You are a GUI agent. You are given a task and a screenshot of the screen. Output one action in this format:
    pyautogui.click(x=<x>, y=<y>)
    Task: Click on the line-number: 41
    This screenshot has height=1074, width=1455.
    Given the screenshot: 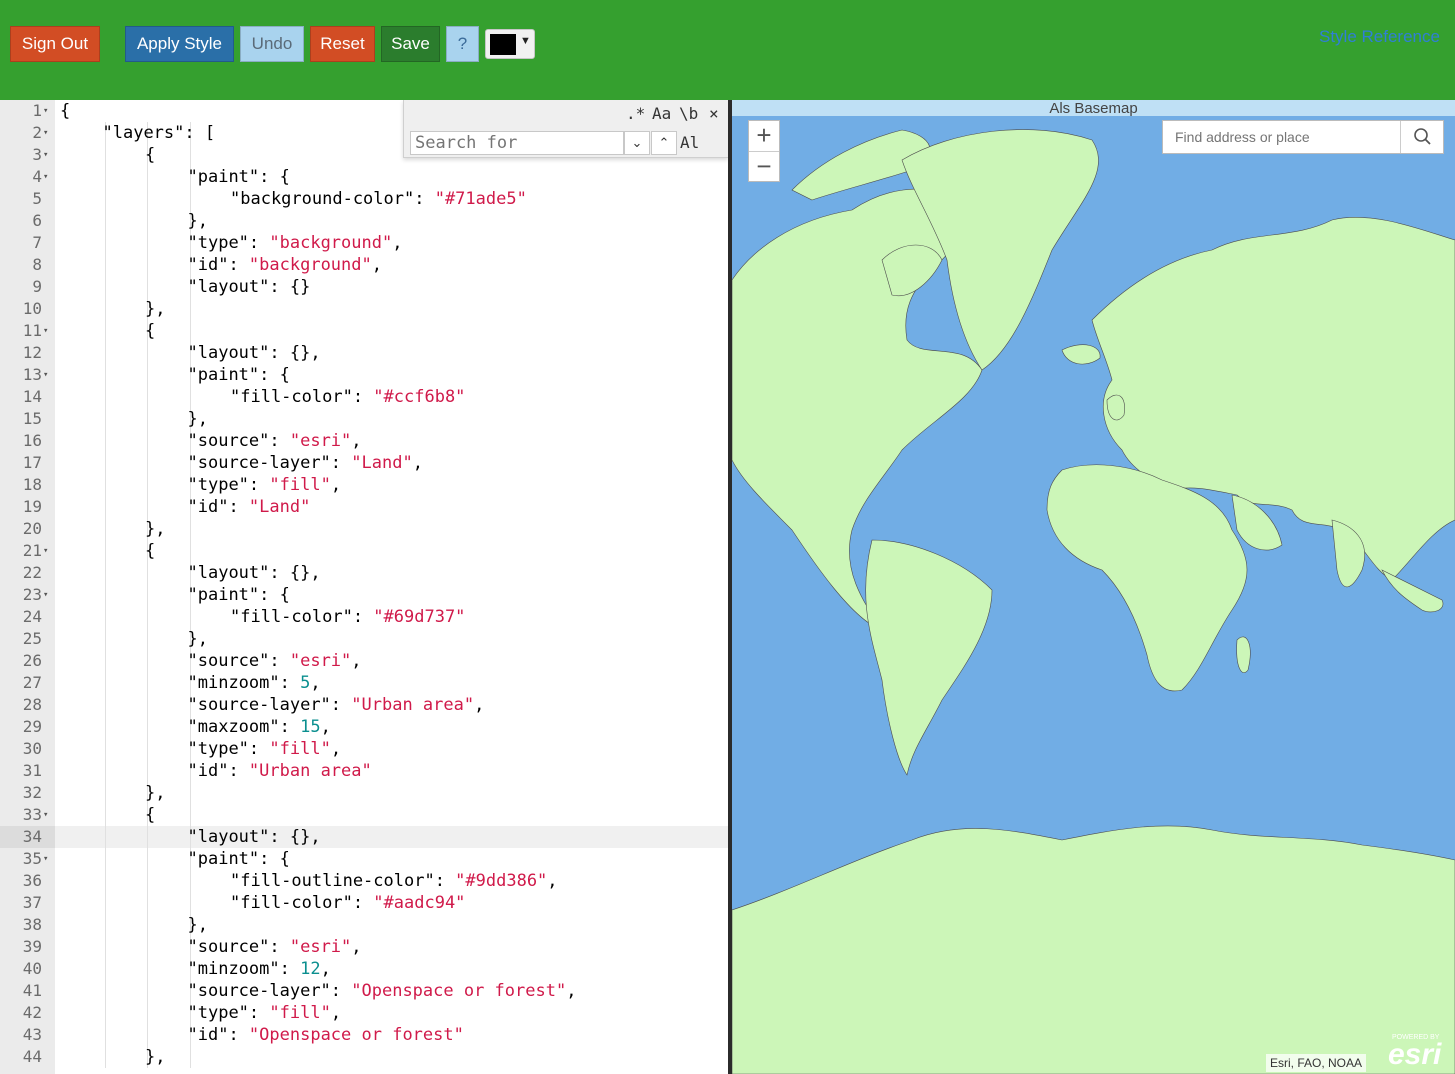 What is the action you would take?
    pyautogui.click(x=32, y=990)
    